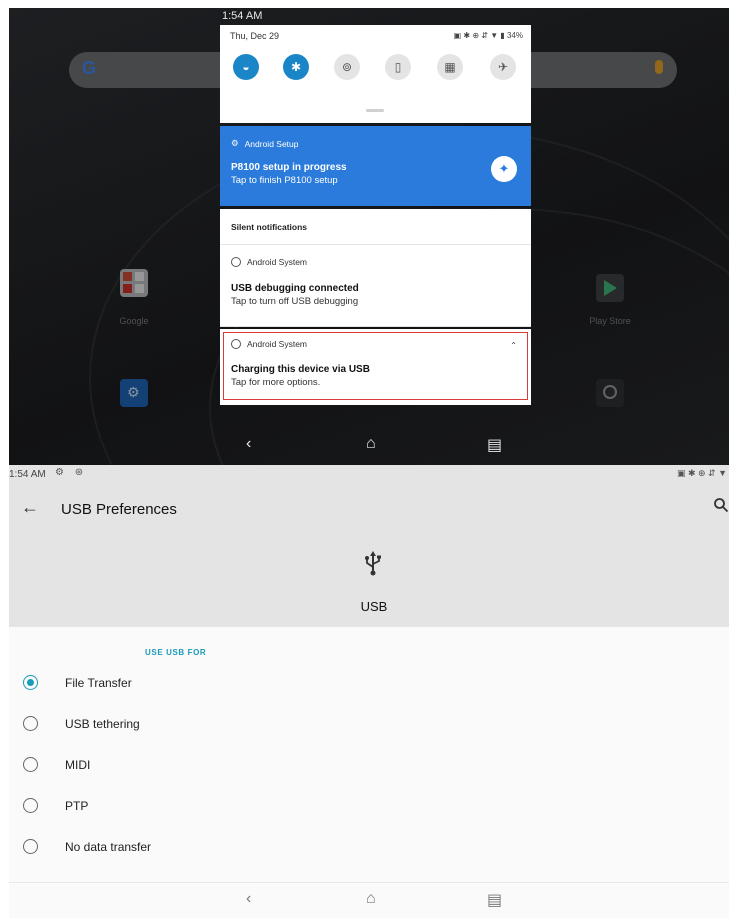 Image resolution: width=729 pixels, height=918 pixels. I want to click on option-file-transfer: File Transfer, so click(369, 683).